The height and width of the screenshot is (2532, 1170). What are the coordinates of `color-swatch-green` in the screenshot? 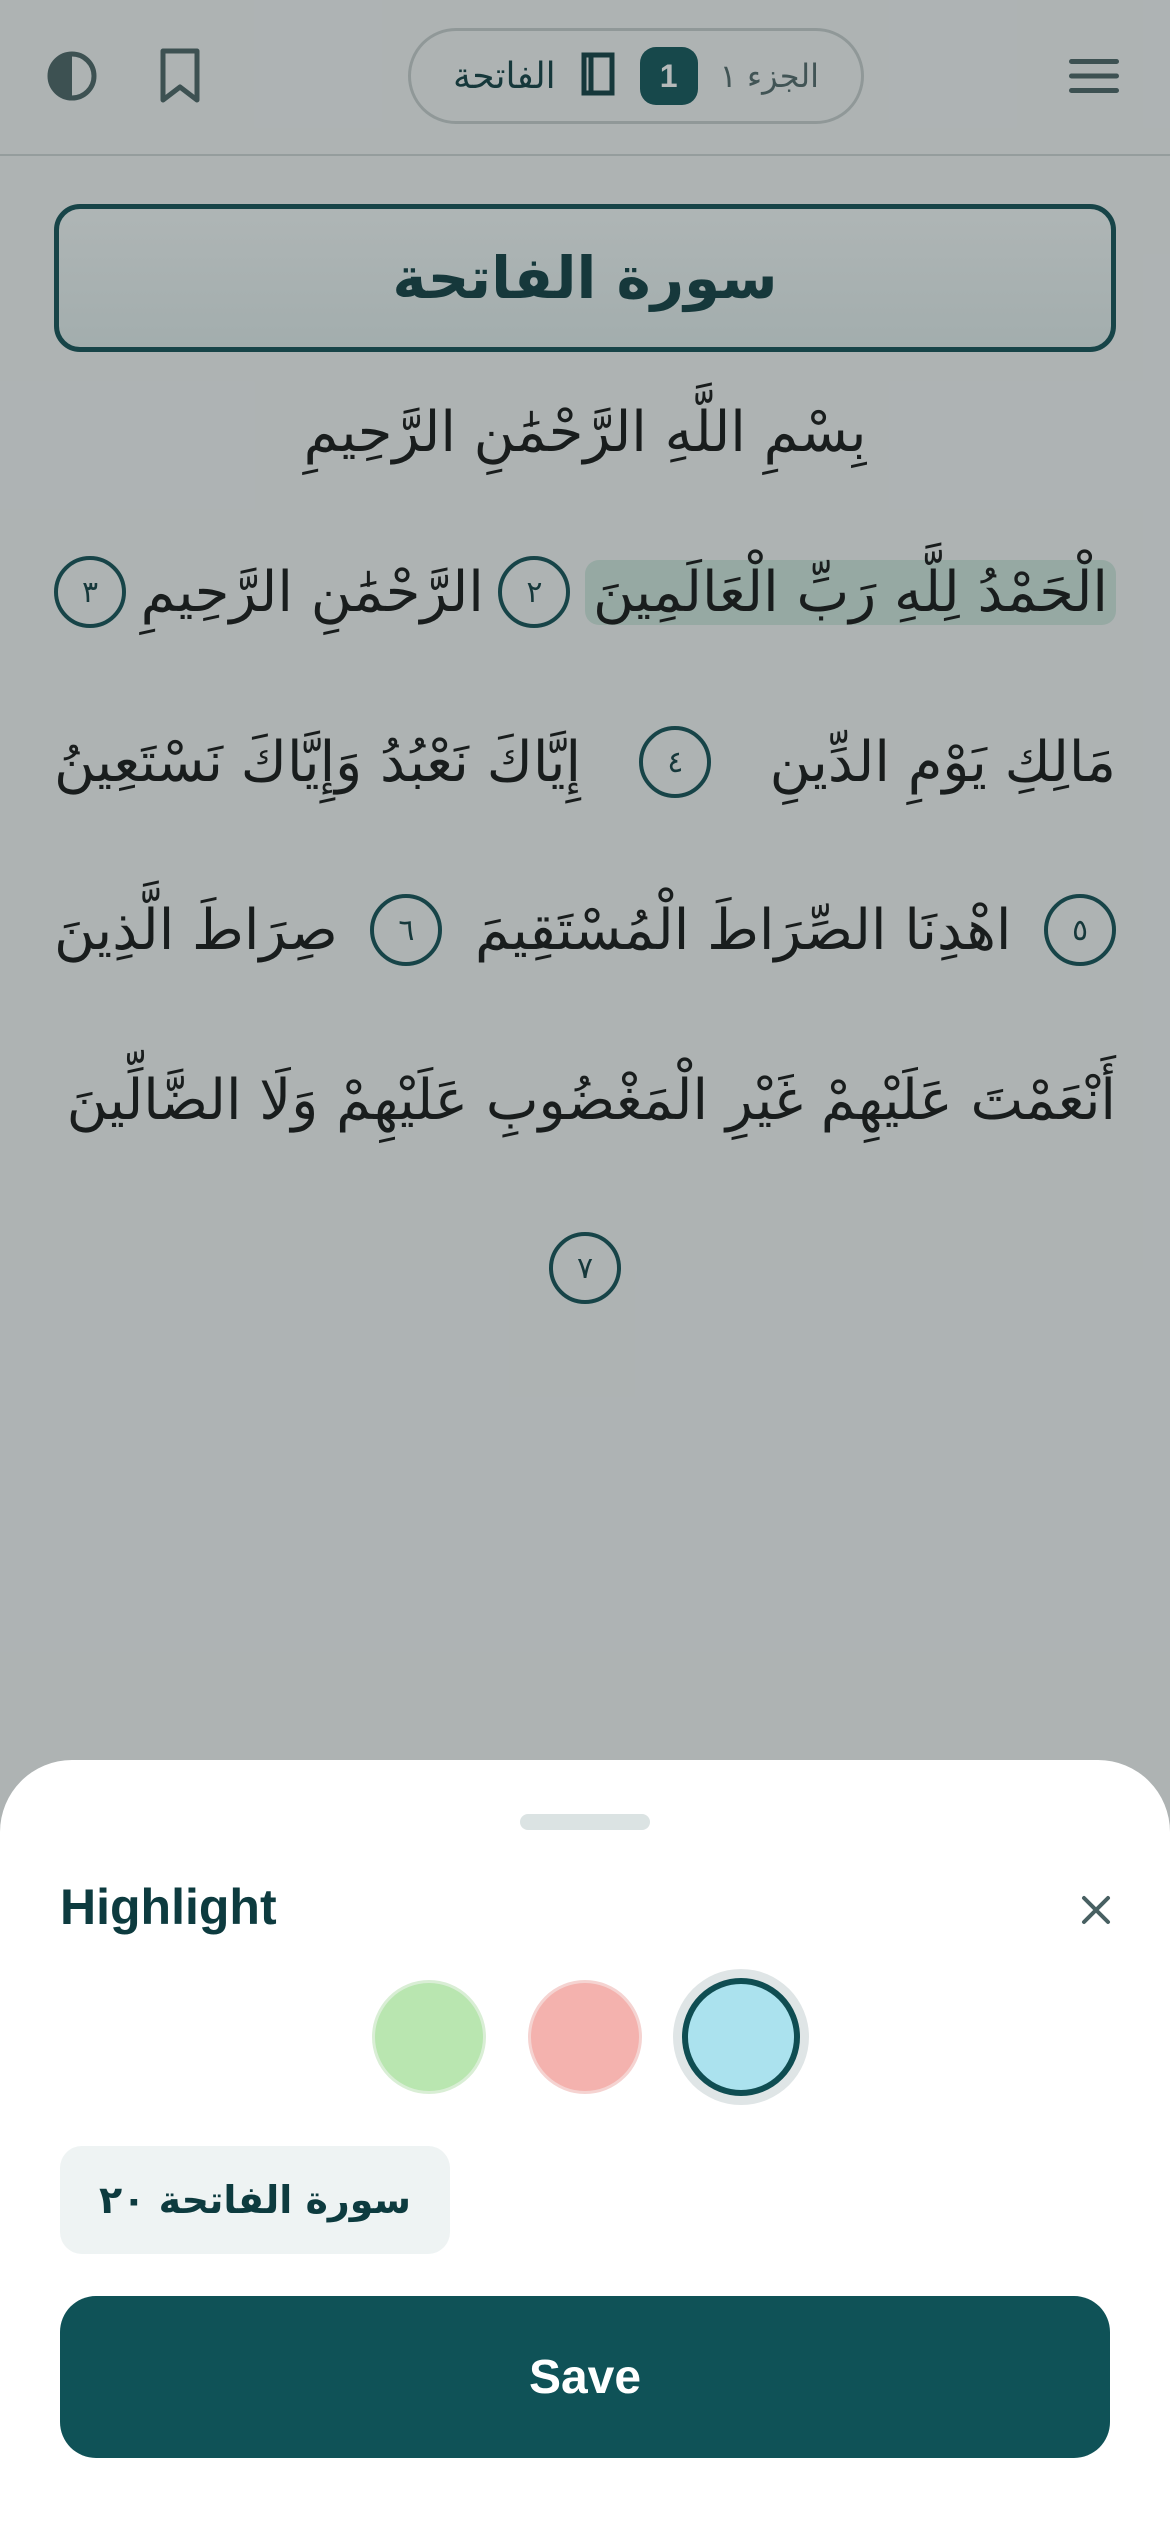 It's located at (429, 2037).